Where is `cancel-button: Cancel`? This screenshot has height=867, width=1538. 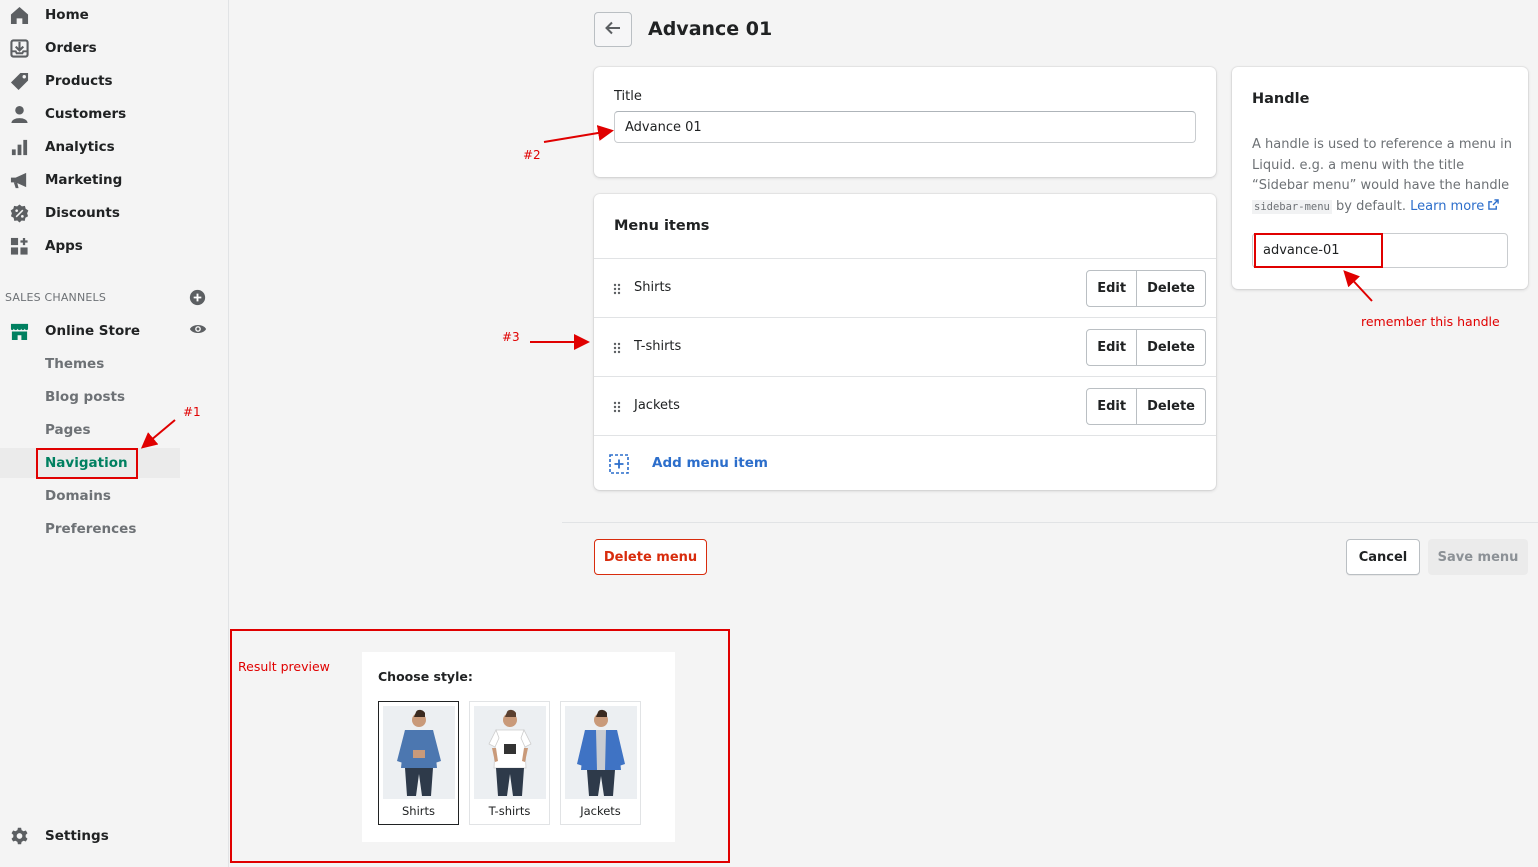 cancel-button: Cancel is located at coordinates (1383, 557).